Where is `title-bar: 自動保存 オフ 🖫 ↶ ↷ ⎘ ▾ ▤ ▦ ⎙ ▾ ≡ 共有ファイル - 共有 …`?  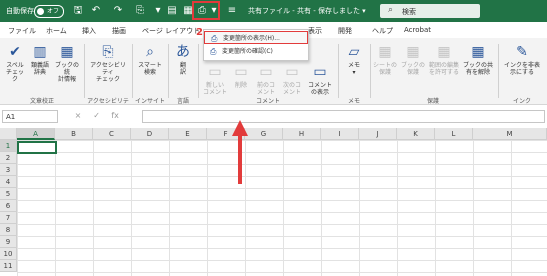 title-bar: 自動保存 オフ 🖫 ↶ ↷ ⎘ ▾ ▤ ▦ ⎙ ▾ ≡ 共有ファイル - 共有 … is located at coordinates (273, 11).